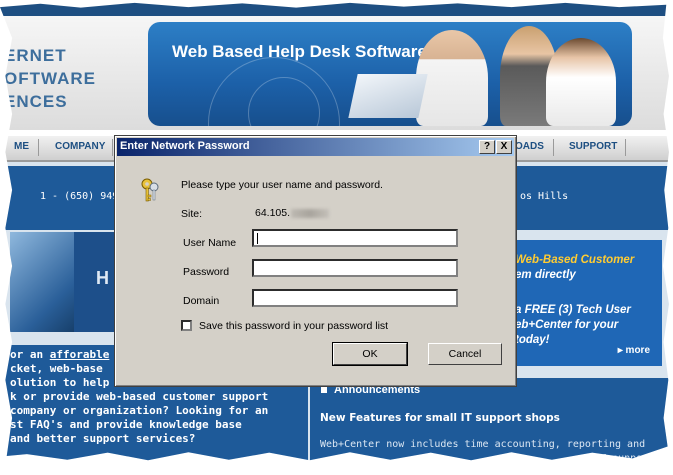 The image size is (673, 475). What do you see at coordinates (324, 390) in the screenshot?
I see `bullet-icon` at bounding box center [324, 390].